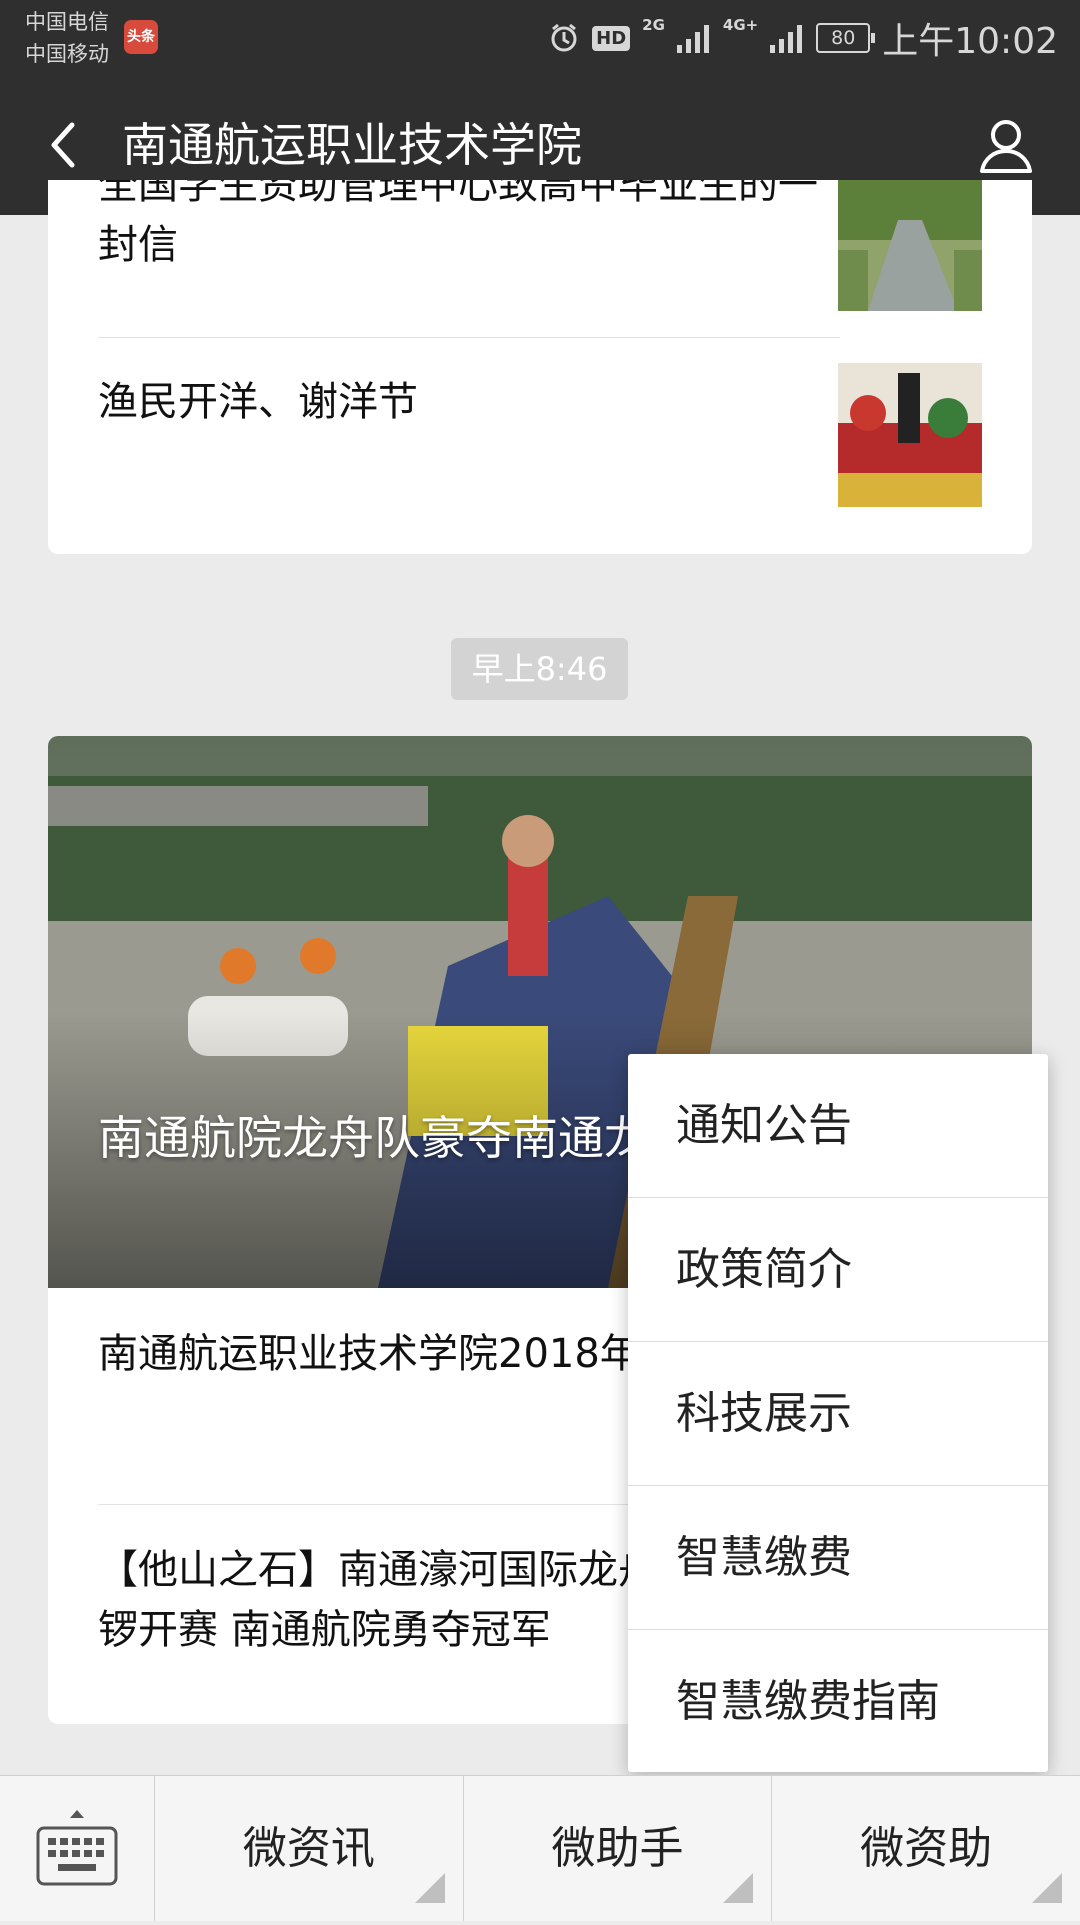 The image size is (1080, 1925). I want to click on menu-tab-label: 微资助, so click(926, 1848).